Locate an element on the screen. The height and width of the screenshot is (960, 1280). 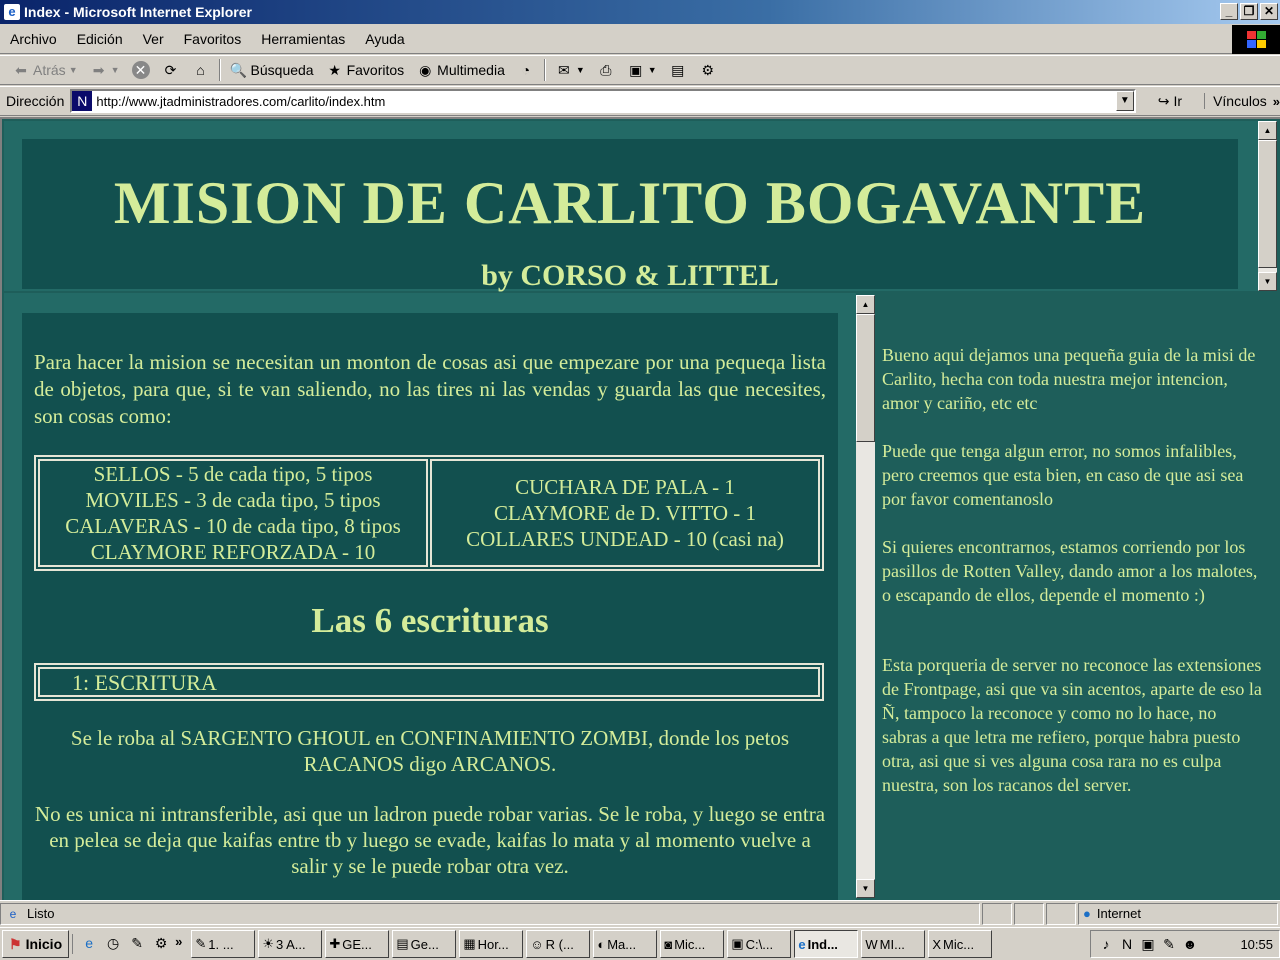
header-scrollbar: ▲ ▼ is located at coordinates (1267, 206).